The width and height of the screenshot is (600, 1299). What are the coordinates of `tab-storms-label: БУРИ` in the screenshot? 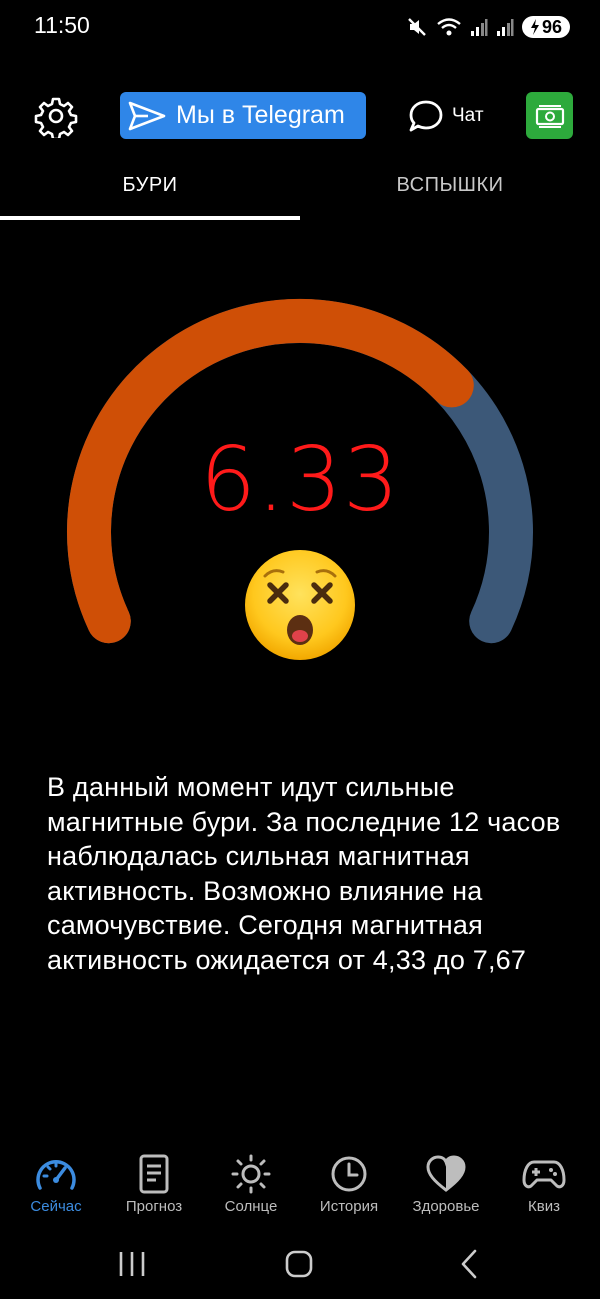 It's located at (150, 185).